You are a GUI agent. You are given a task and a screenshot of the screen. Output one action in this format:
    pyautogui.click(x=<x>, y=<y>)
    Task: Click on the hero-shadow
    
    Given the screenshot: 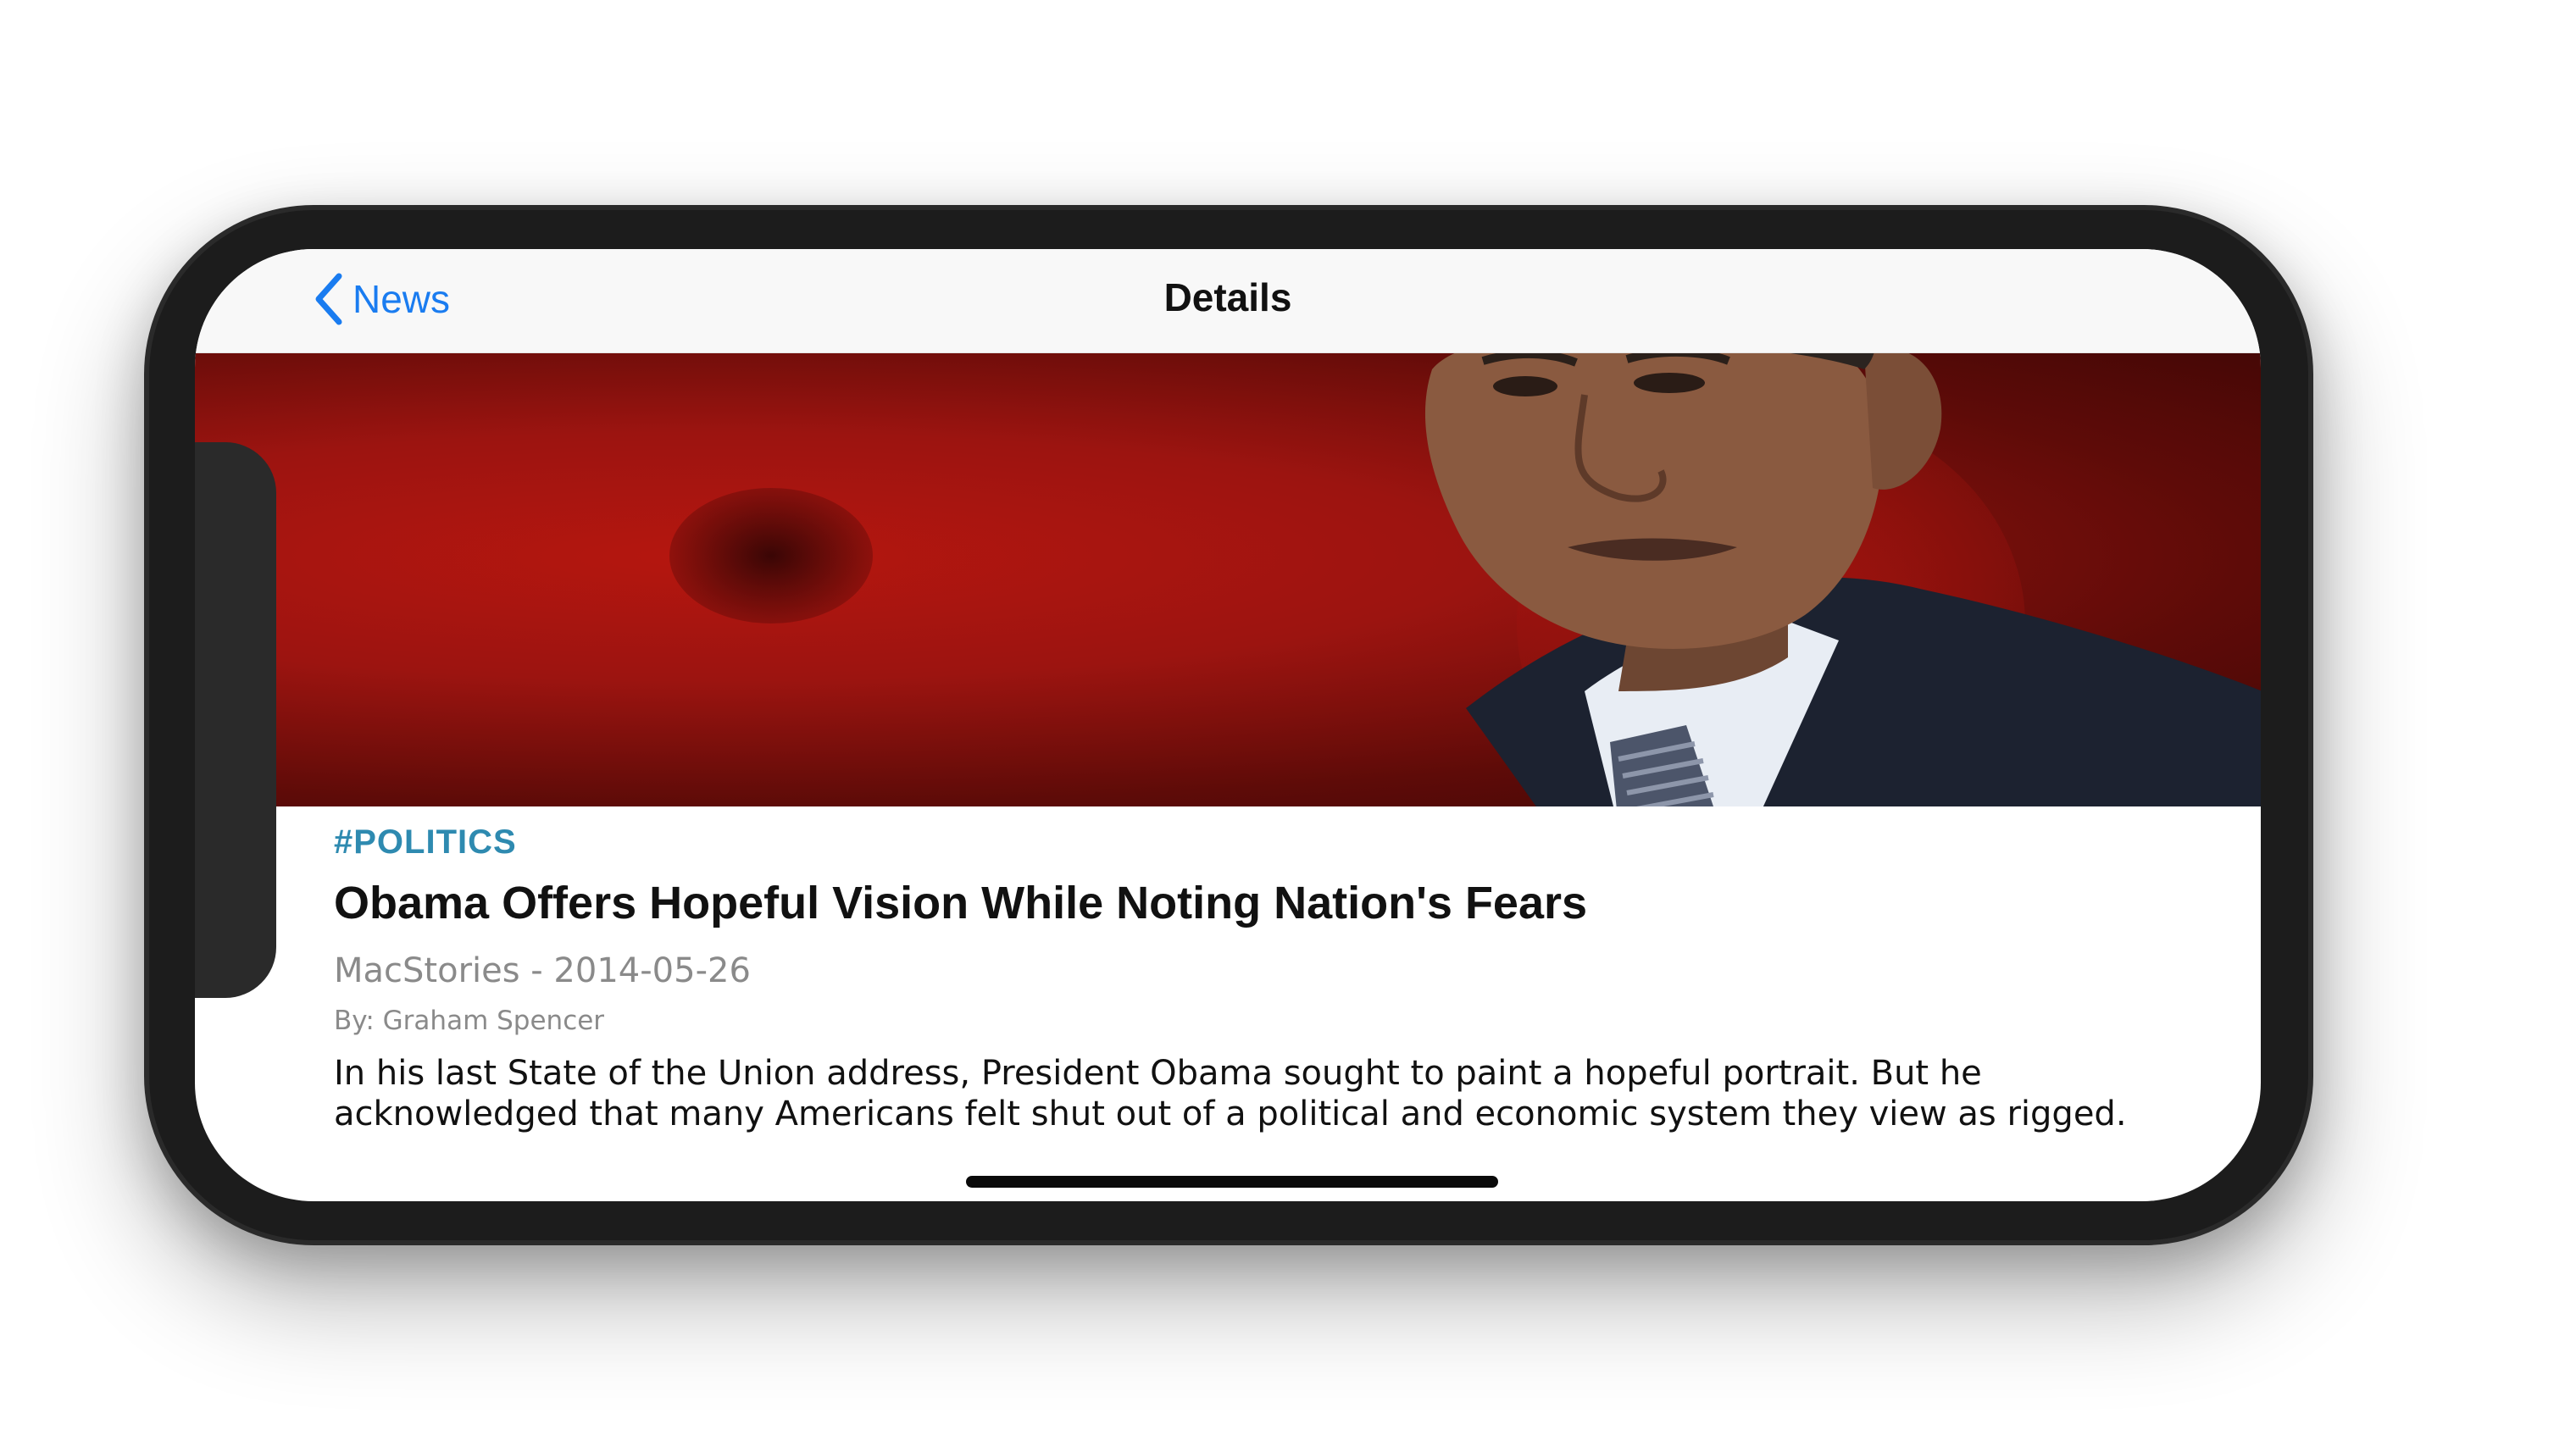 What is the action you would take?
    pyautogui.click(x=771, y=555)
    